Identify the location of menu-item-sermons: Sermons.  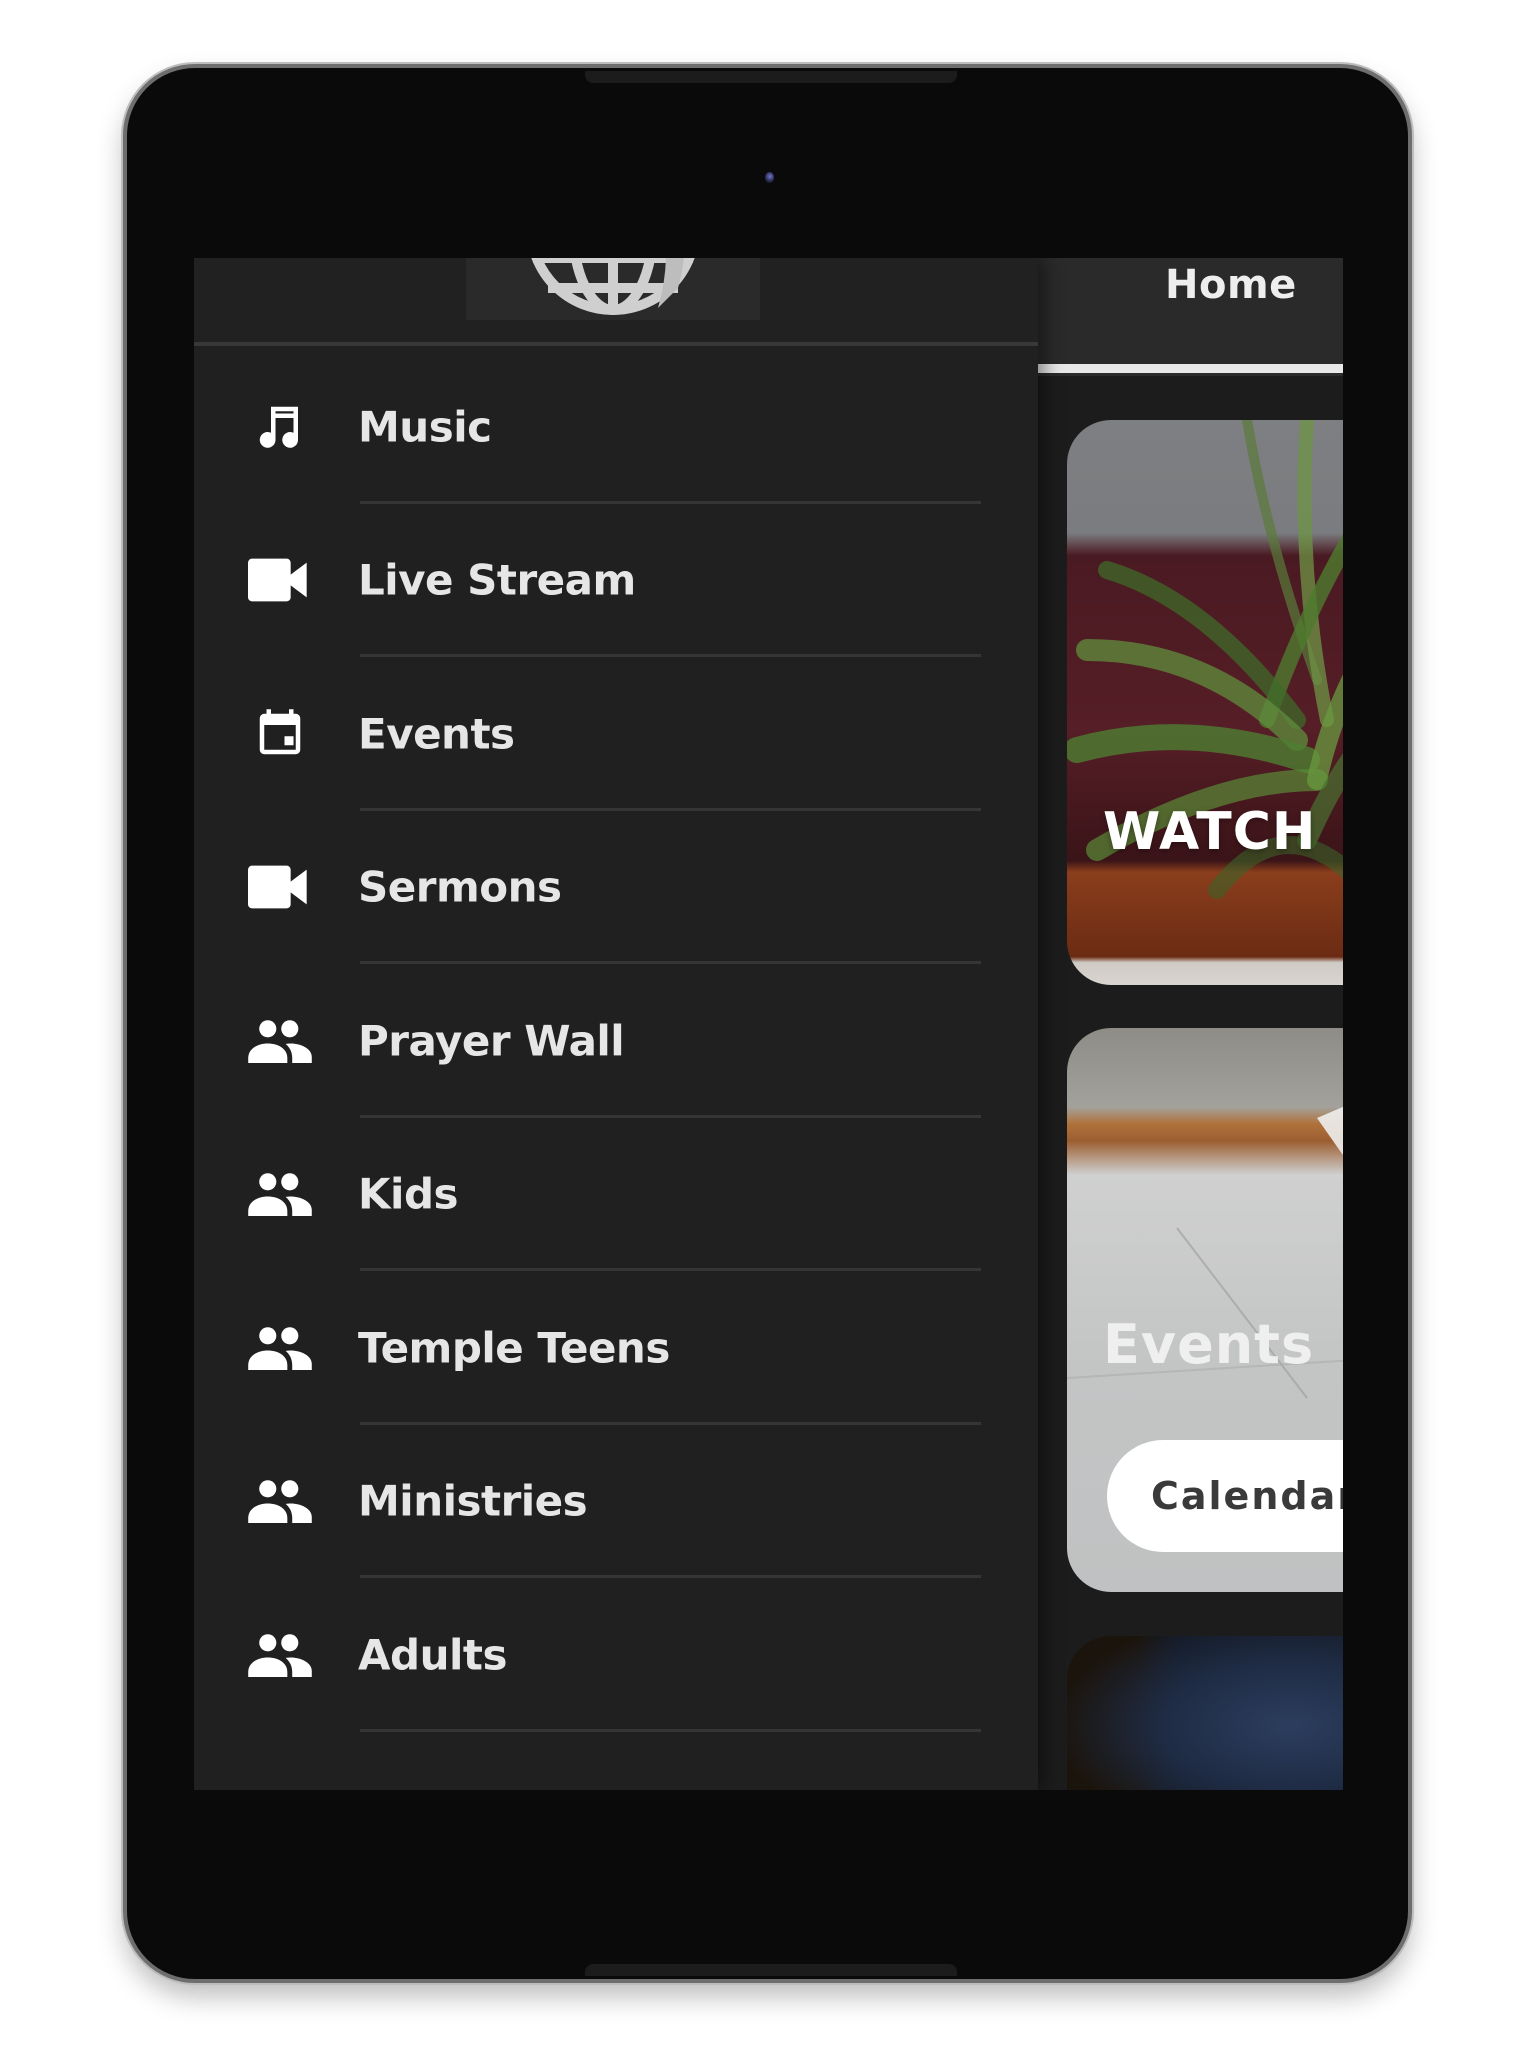
(616, 887).